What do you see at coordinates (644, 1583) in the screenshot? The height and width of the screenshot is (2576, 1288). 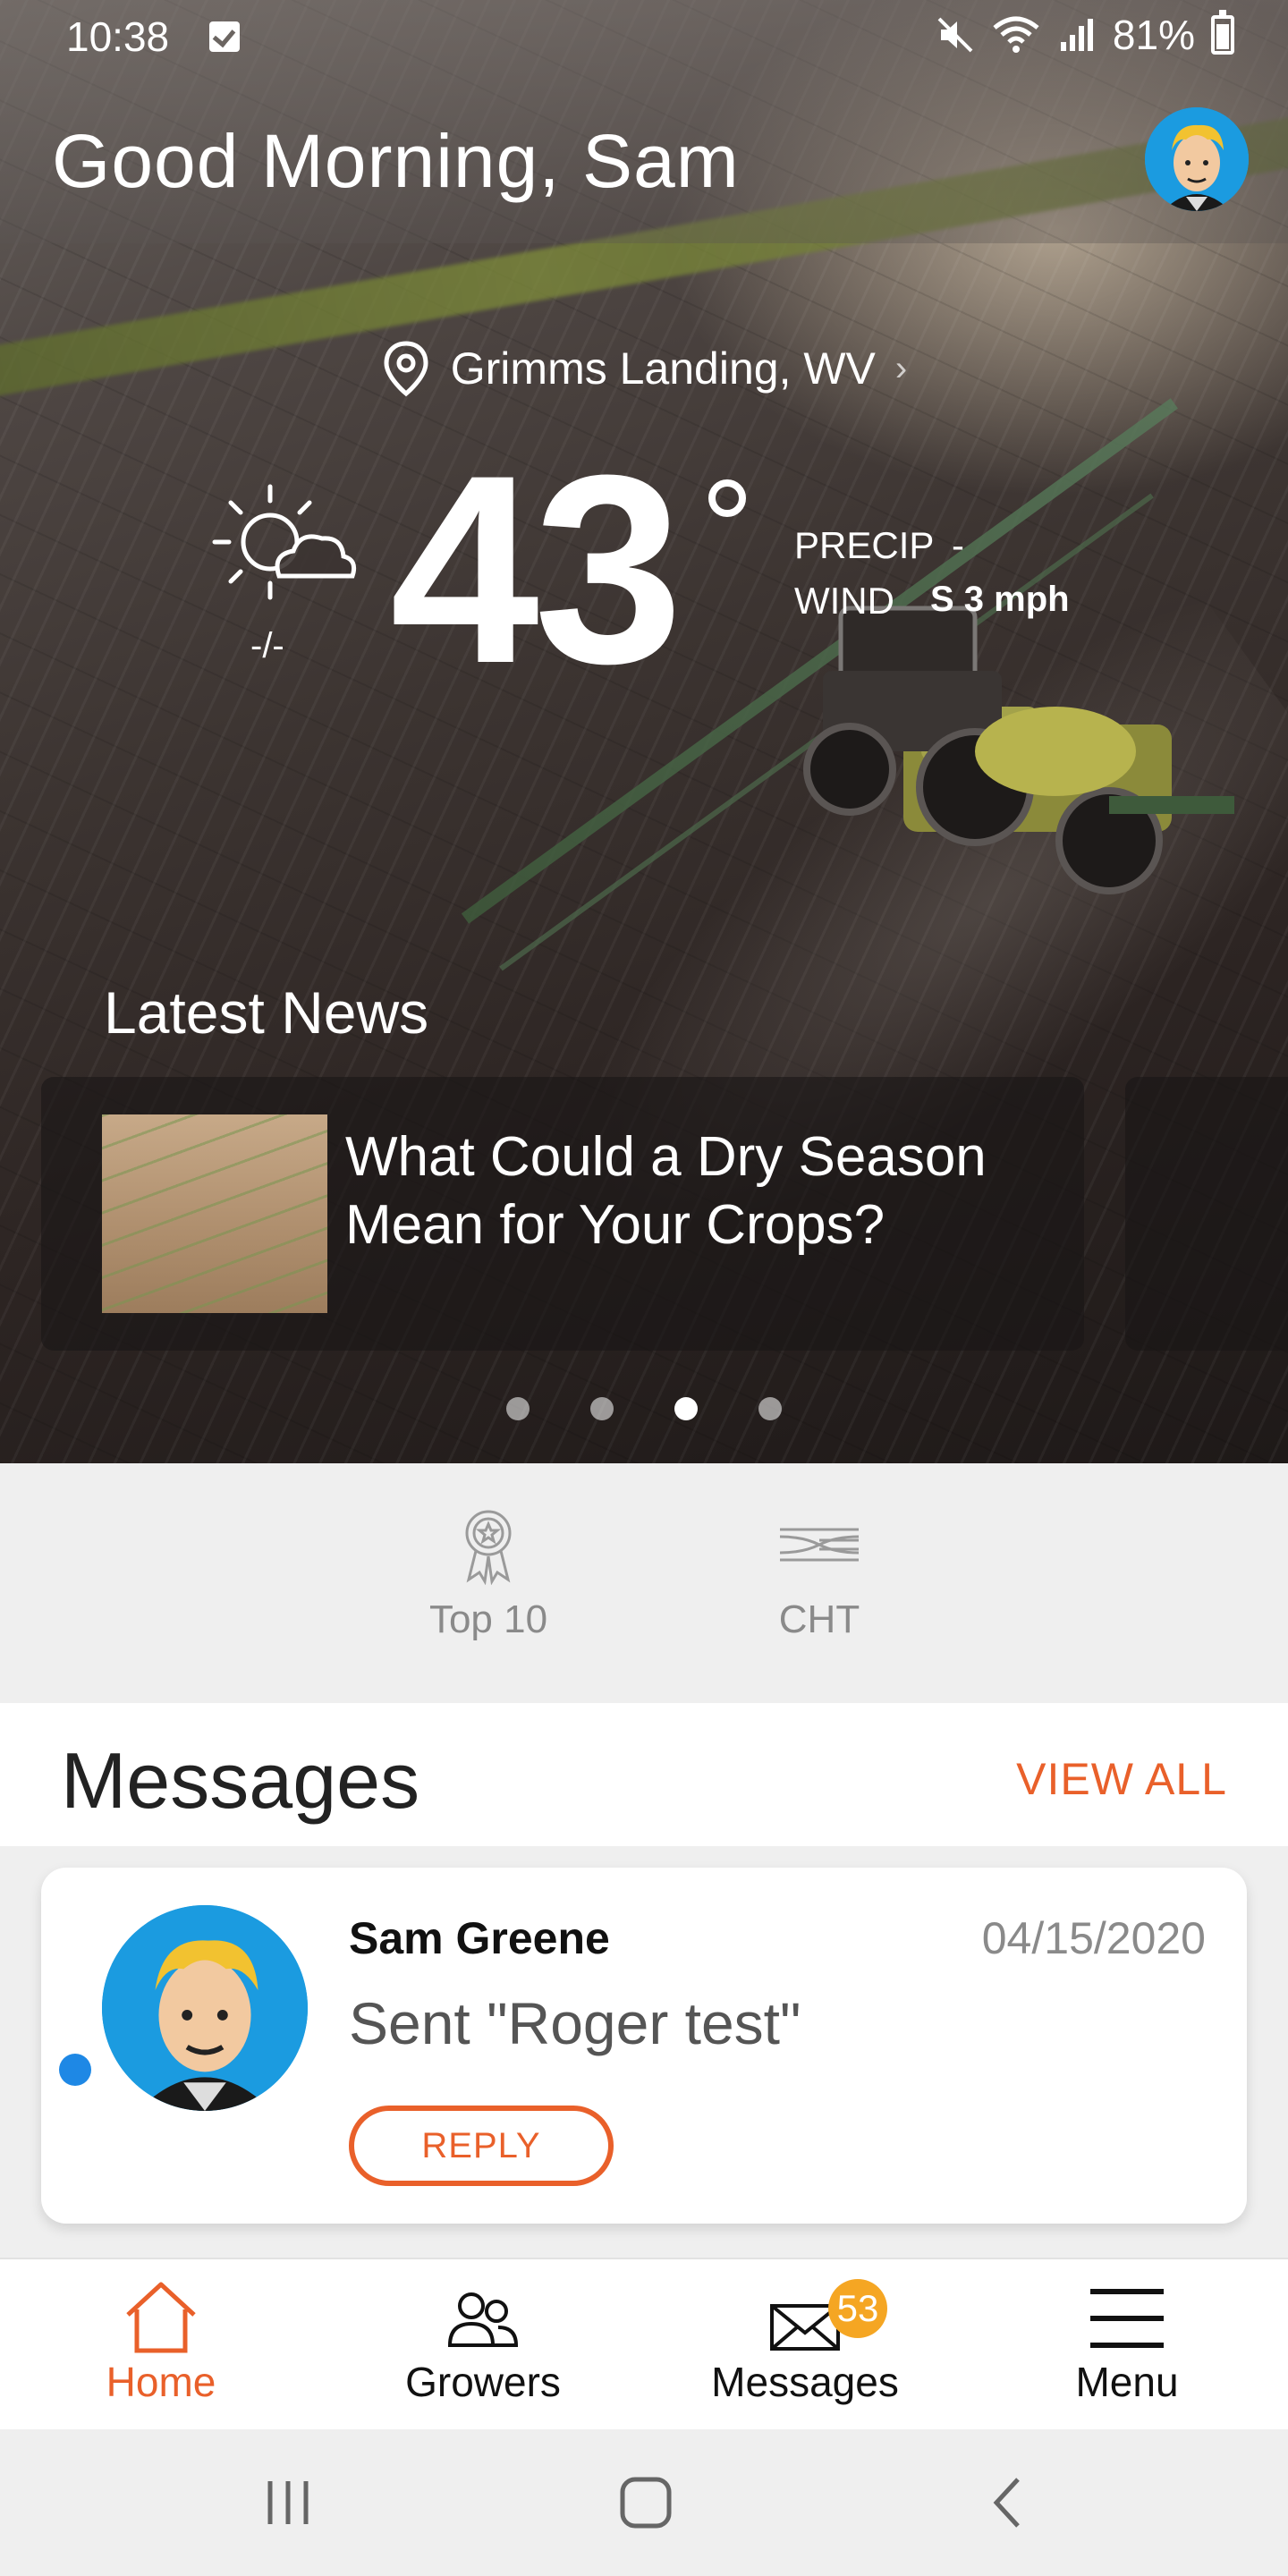 I see `quick-links: Top 10 CHT` at bounding box center [644, 1583].